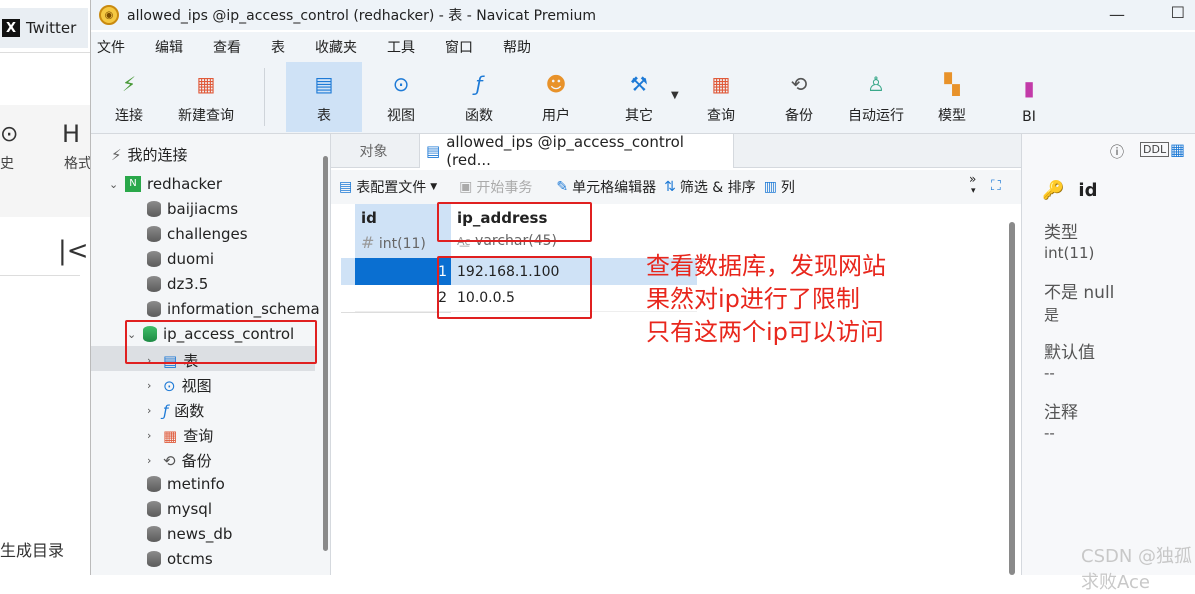  Describe the element at coordinates (1155, 149) in the screenshot. I see `ddl-icon: DDL` at that location.